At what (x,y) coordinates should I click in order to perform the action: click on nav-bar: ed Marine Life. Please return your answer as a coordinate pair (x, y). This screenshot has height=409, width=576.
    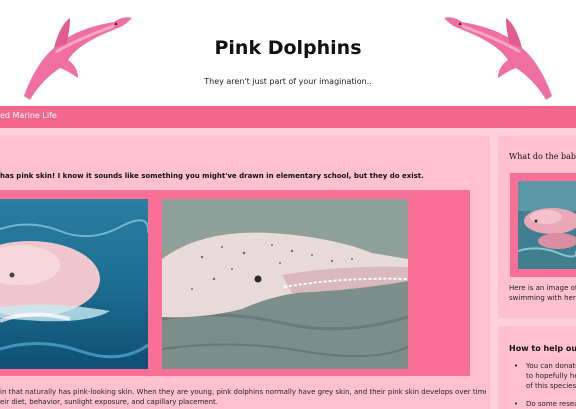
    Looking at the image, I should click on (288, 117).